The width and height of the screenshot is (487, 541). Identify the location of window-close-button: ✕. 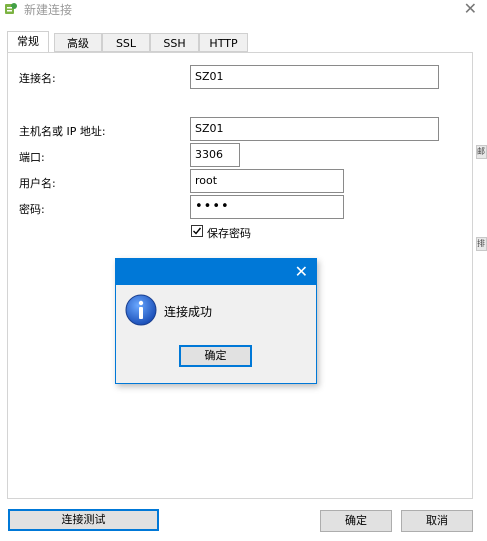
(470, 9).